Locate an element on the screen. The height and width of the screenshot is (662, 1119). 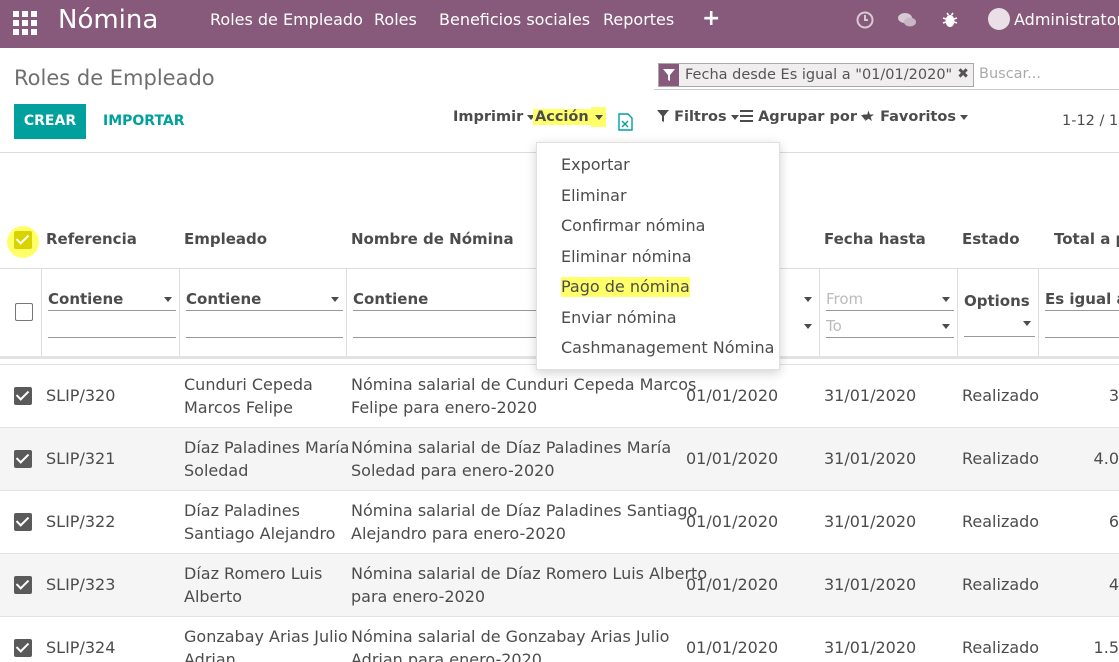
menu-reportes: Reportes is located at coordinates (638, 20).